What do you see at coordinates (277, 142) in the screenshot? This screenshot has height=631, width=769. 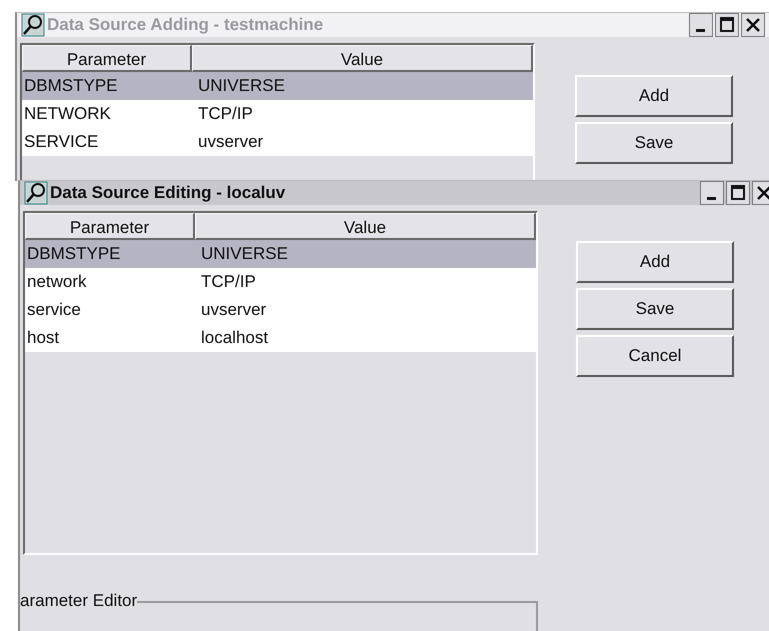 I see `table-row: SERVICE uvserver` at bounding box center [277, 142].